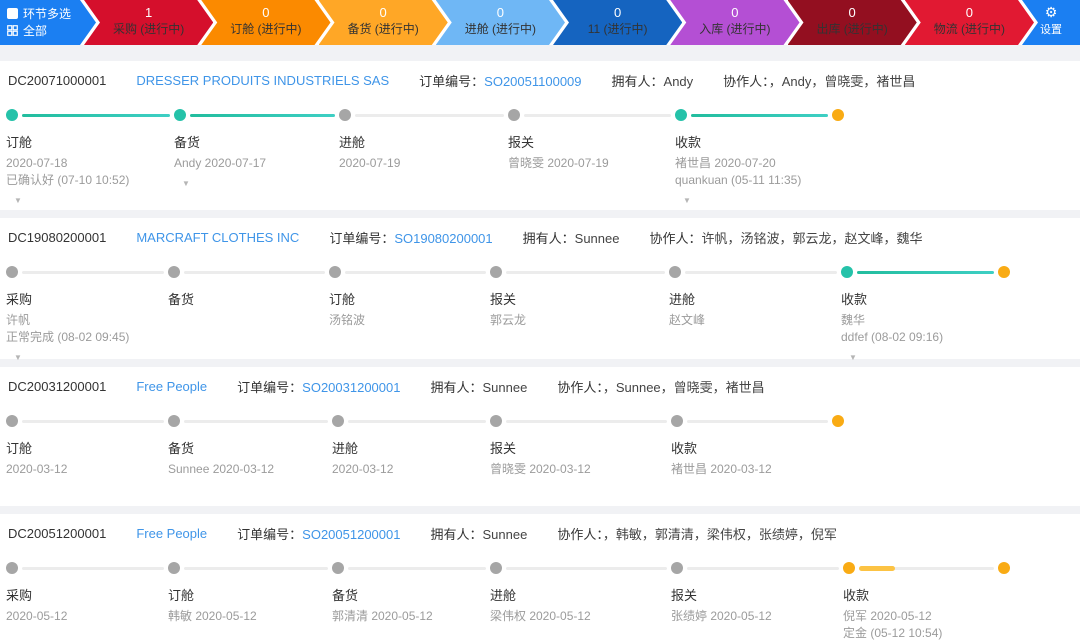 The image size is (1080, 642). I want to click on stage-detail: 郭云龙, so click(508, 320).